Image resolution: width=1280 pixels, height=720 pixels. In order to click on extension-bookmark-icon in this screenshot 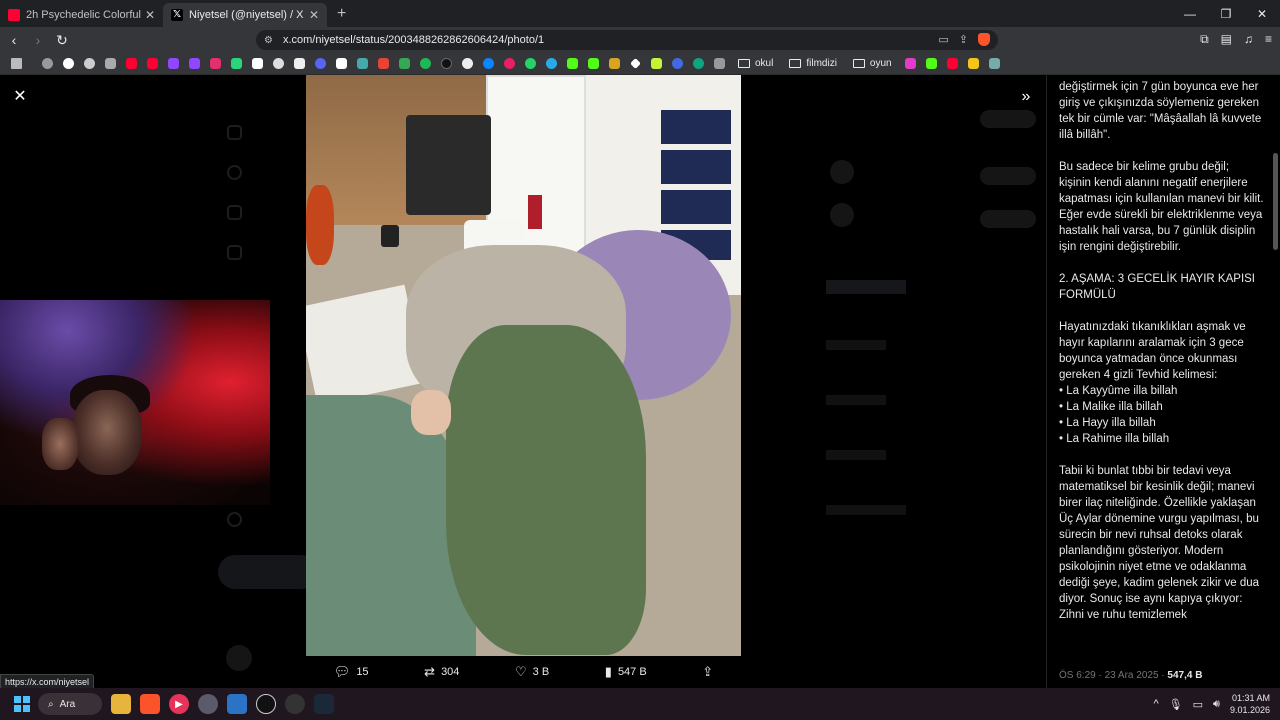, I will do `click(110, 63)`.